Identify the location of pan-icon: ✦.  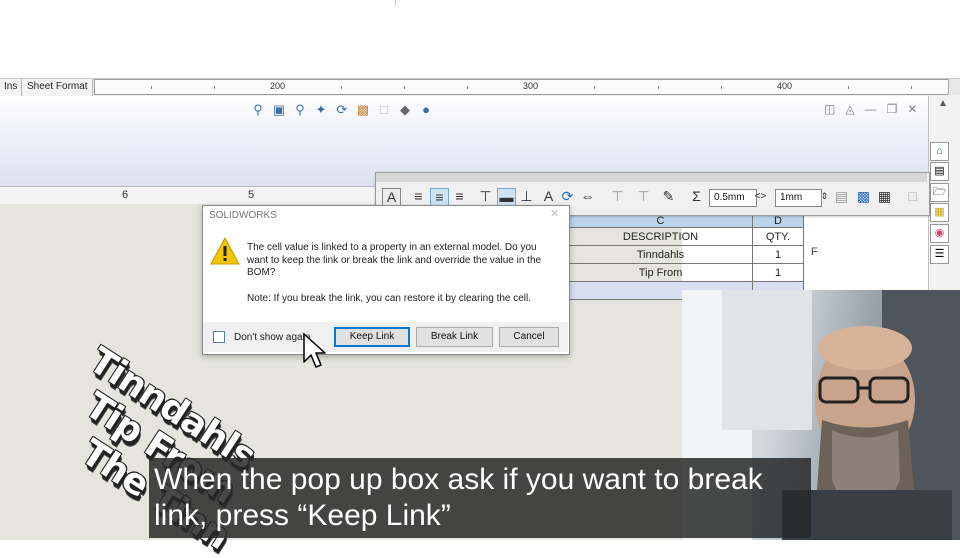
(321, 110).